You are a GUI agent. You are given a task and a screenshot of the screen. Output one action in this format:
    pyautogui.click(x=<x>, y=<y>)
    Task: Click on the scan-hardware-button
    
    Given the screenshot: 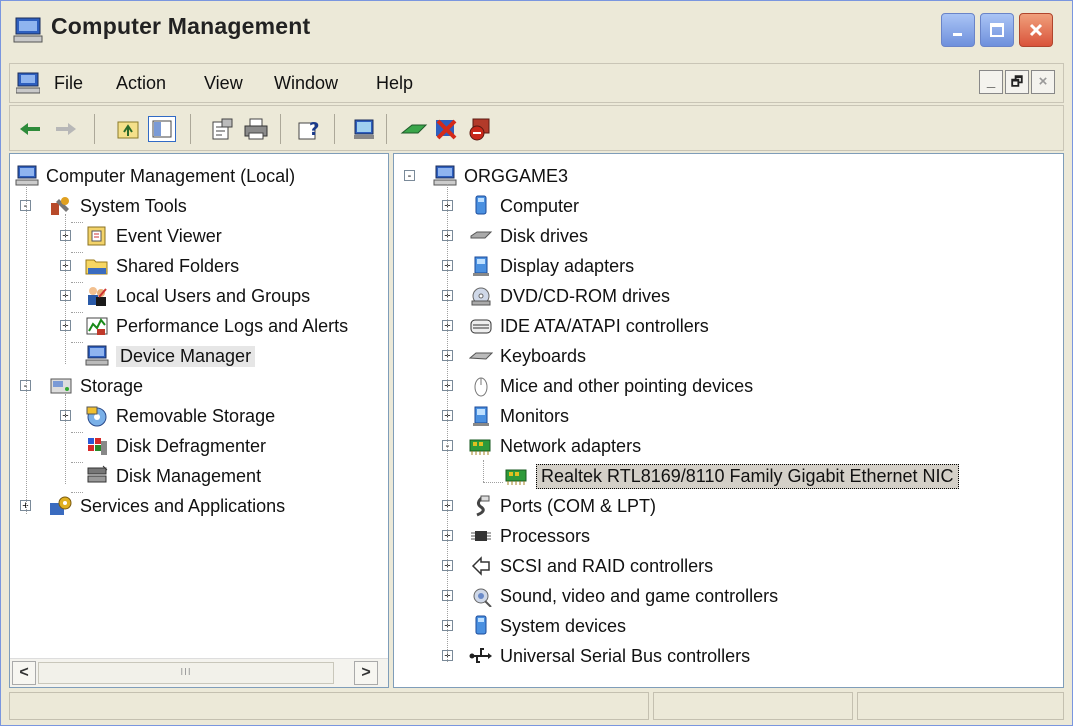 What is the action you would take?
    pyautogui.click(x=364, y=129)
    